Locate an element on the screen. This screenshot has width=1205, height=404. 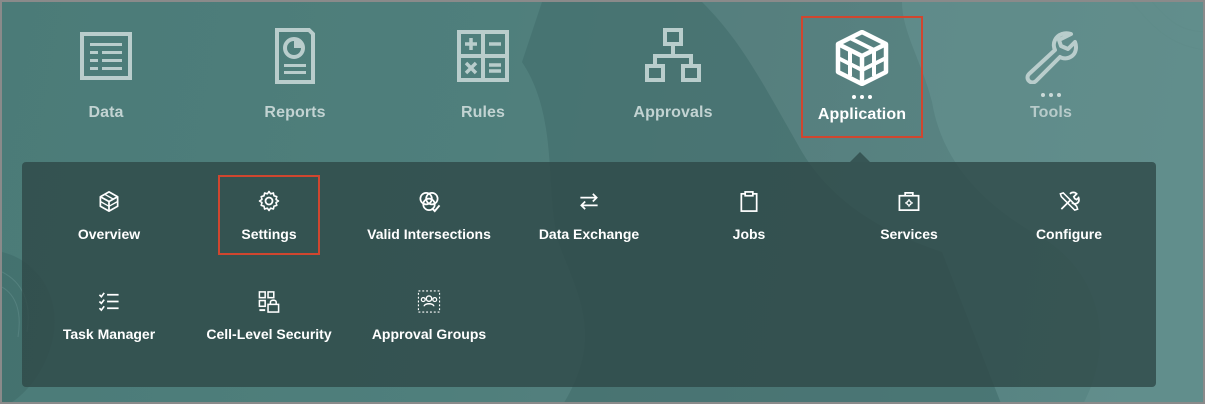
nav-tile-tools: Tools is located at coordinates (1051, 77).